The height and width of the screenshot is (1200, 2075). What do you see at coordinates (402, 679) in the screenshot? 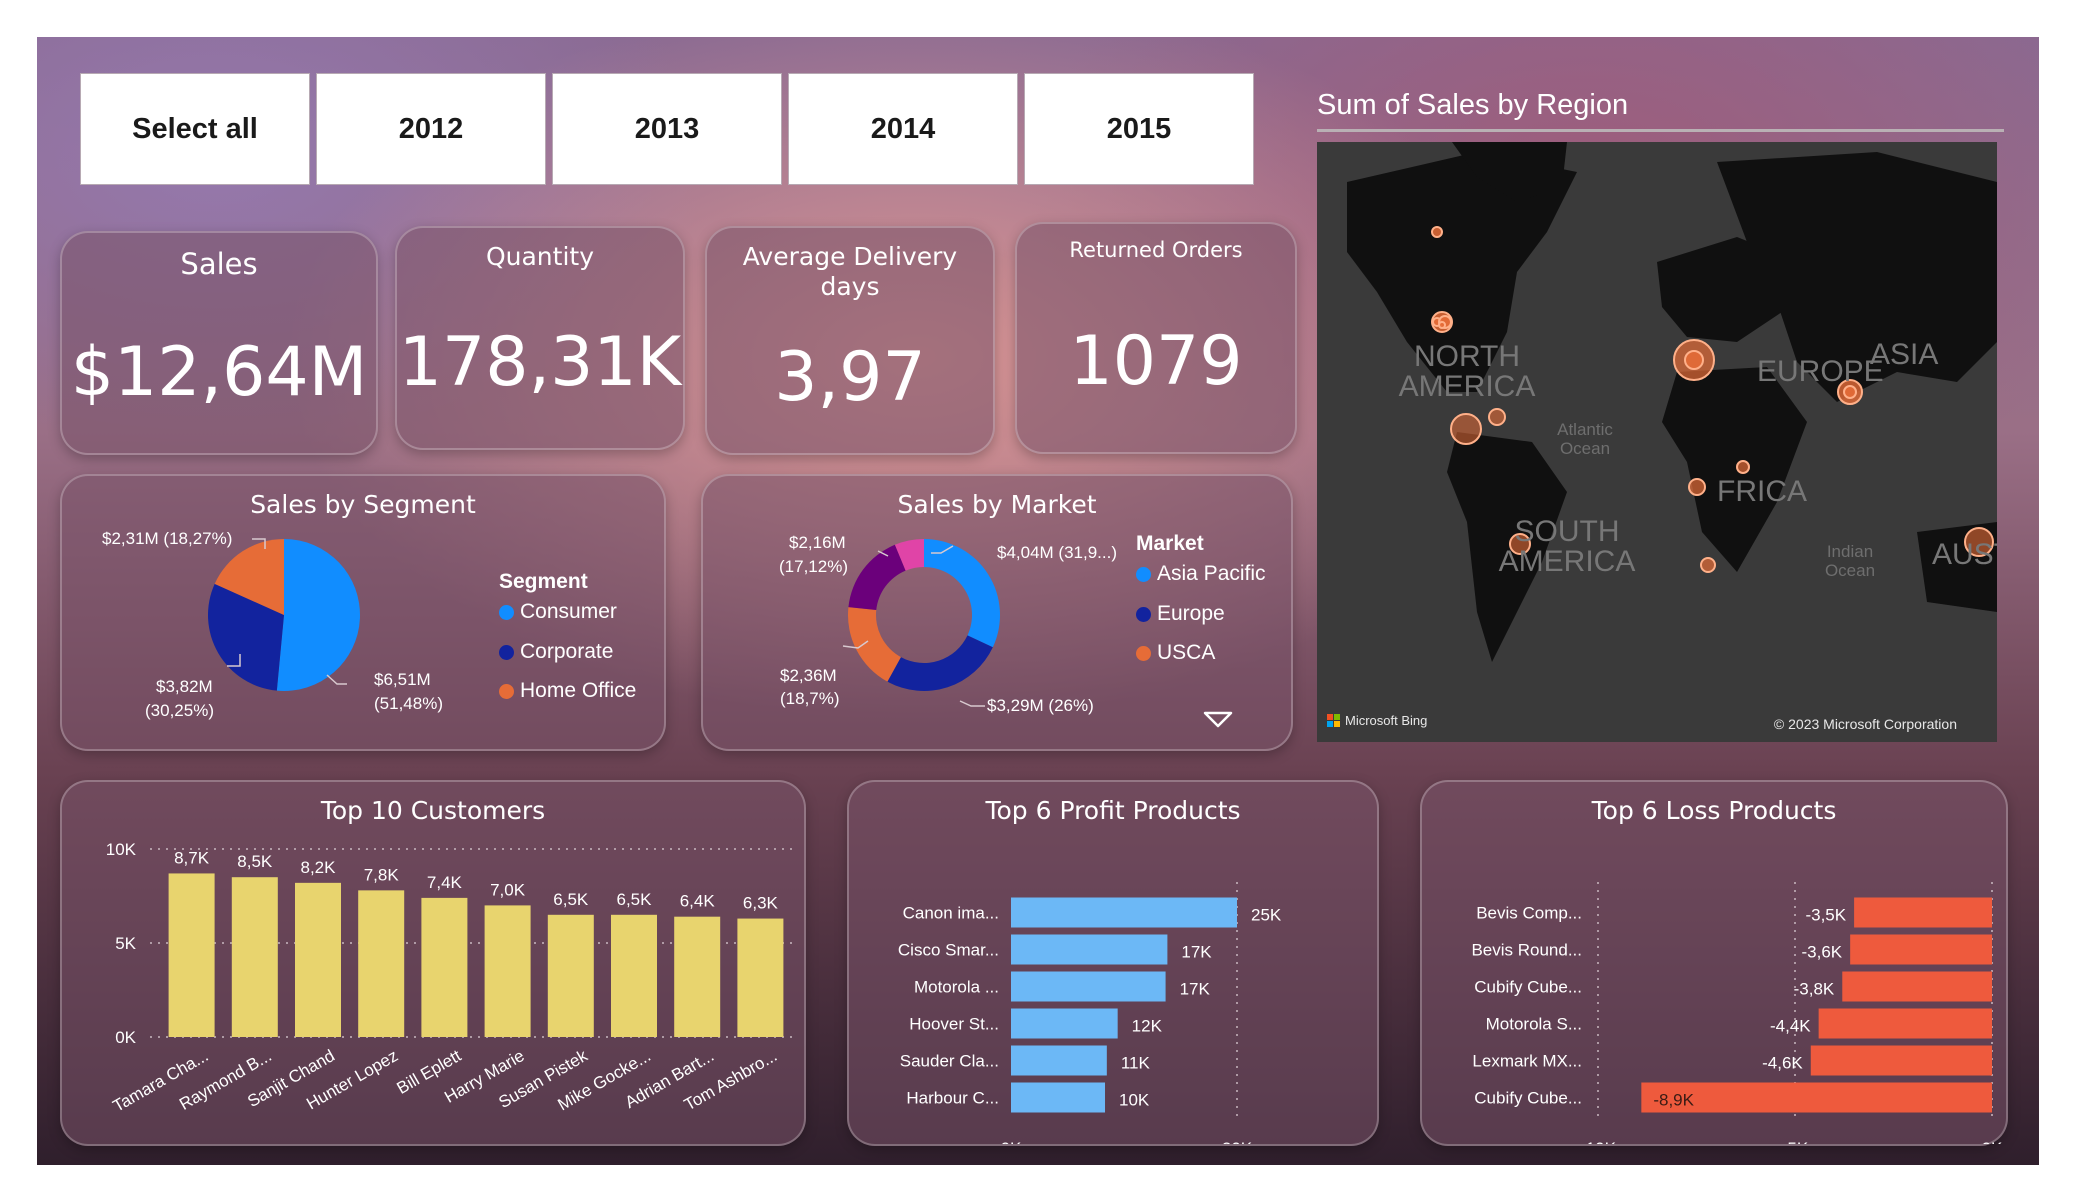
I see `segment-label-consumer-value: $6,51M` at bounding box center [402, 679].